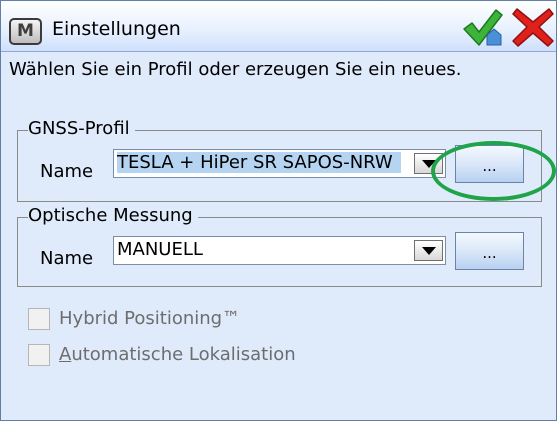 The image size is (557, 421). Describe the element at coordinates (160, 249) in the screenshot. I see `optical-profile-value: MANUELL` at that location.